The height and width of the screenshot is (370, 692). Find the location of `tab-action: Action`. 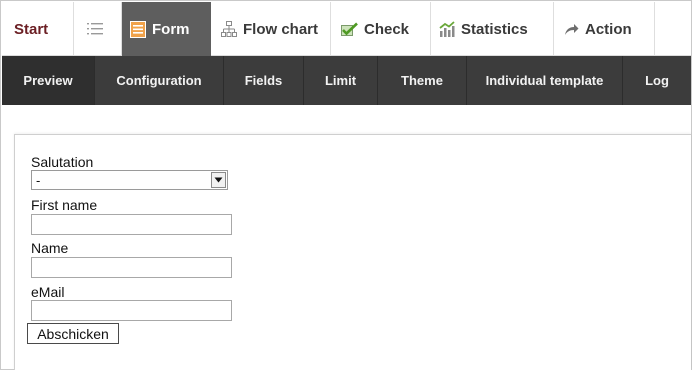

tab-action: Action is located at coordinates (604, 29).